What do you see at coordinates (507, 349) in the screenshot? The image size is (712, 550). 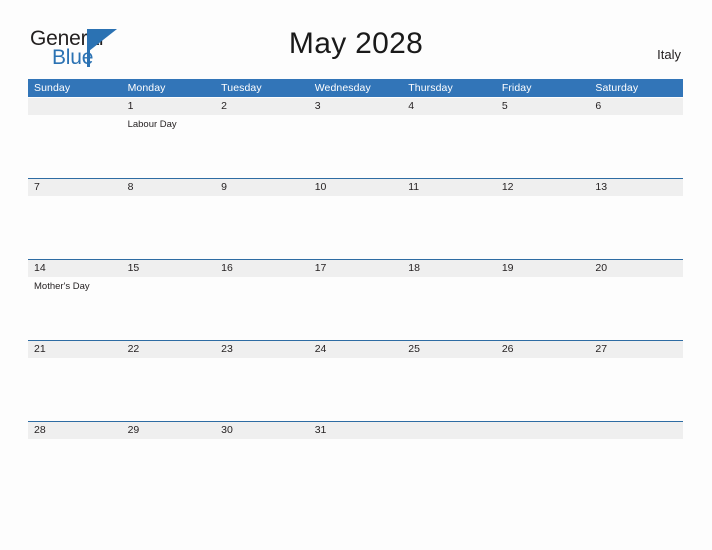 I see `day-number: 26` at bounding box center [507, 349].